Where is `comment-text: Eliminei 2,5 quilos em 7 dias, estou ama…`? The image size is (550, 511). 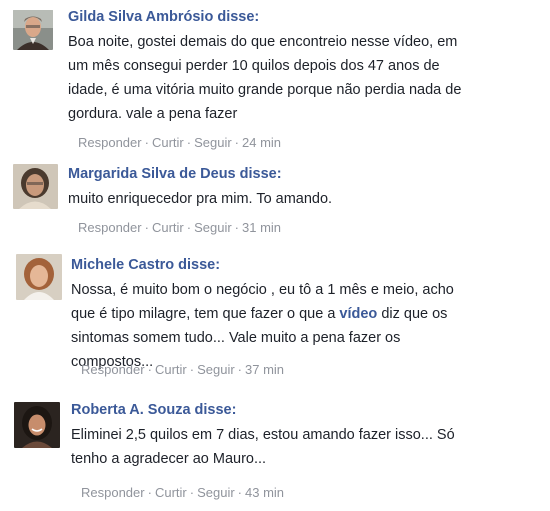
comment-text: Eliminei 2,5 quilos em 7 dias, estou ama… is located at coordinates (263, 447).